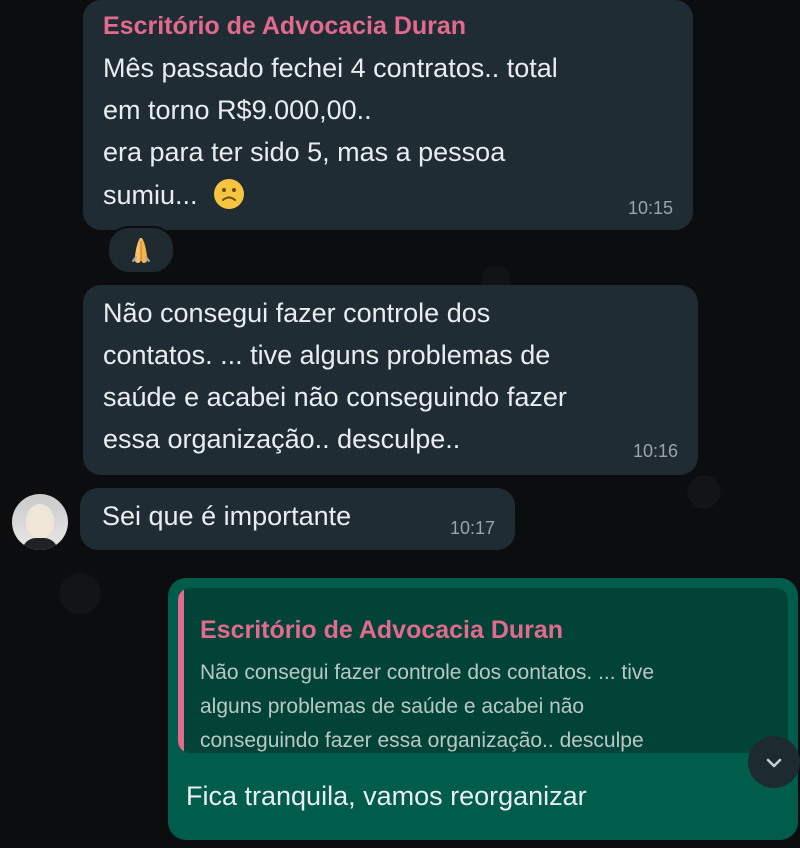 This screenshot has width=800, height=848. What do you see at coordinates (392, 706) in the screenshot?
I see `reply-text-line: alguns problemas de saúde e acabei não` at bounding box center [392, 706].